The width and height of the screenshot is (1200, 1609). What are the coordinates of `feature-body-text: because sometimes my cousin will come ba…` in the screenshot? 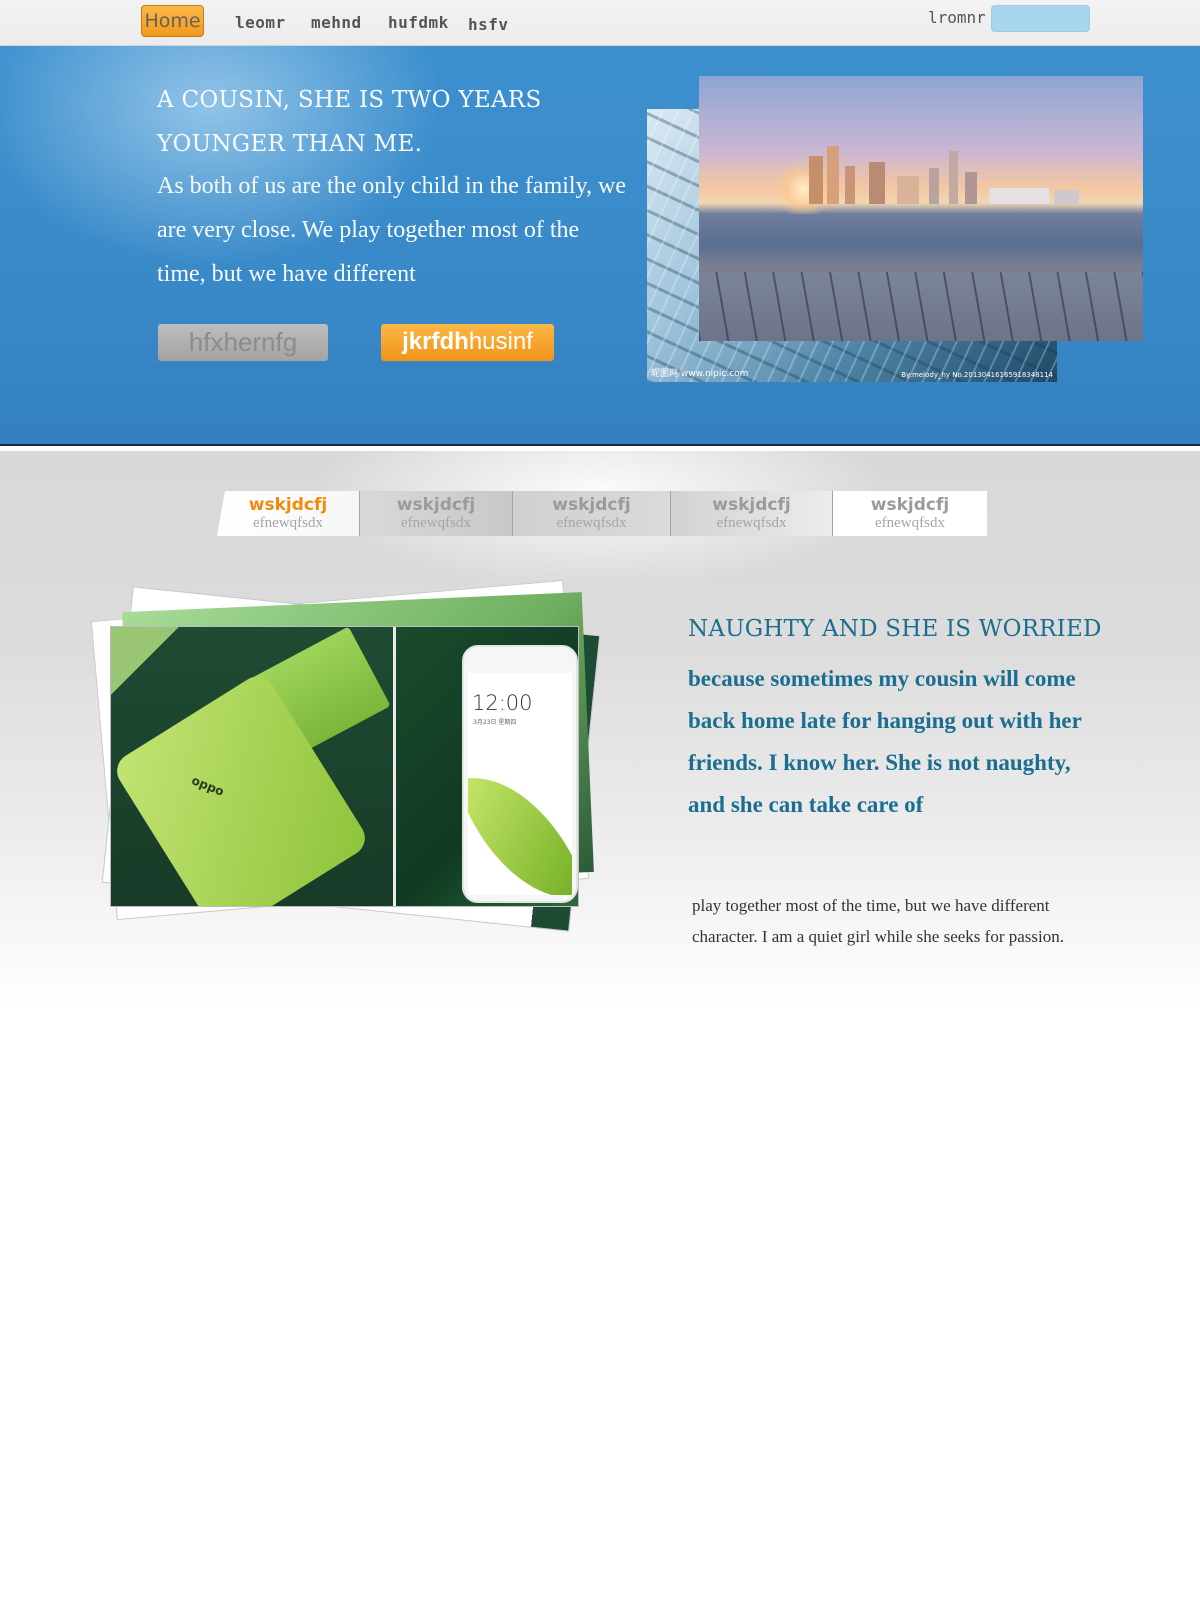 It's located at (885, 741).